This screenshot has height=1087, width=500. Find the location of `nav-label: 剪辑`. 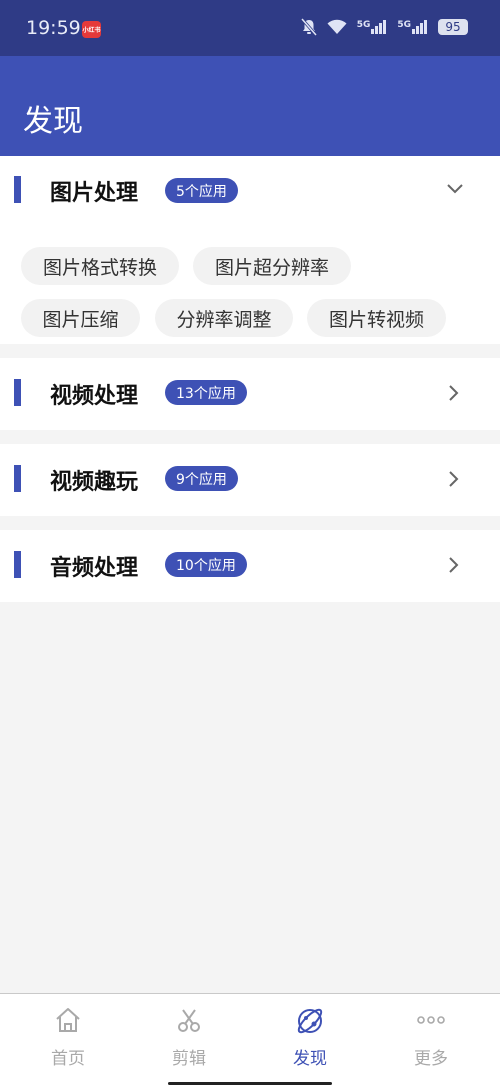

nav-label: 剪辑 is located at coordinates (189, 1059).